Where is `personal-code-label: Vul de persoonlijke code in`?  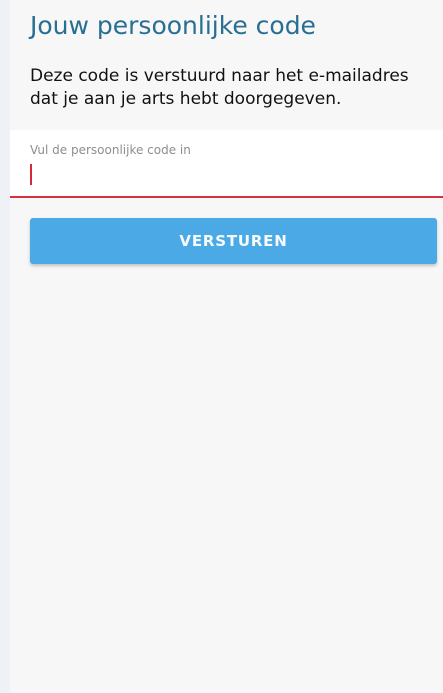 personal-code-label: Vul de persoonlijke code in is located at coordinates (110, 150).